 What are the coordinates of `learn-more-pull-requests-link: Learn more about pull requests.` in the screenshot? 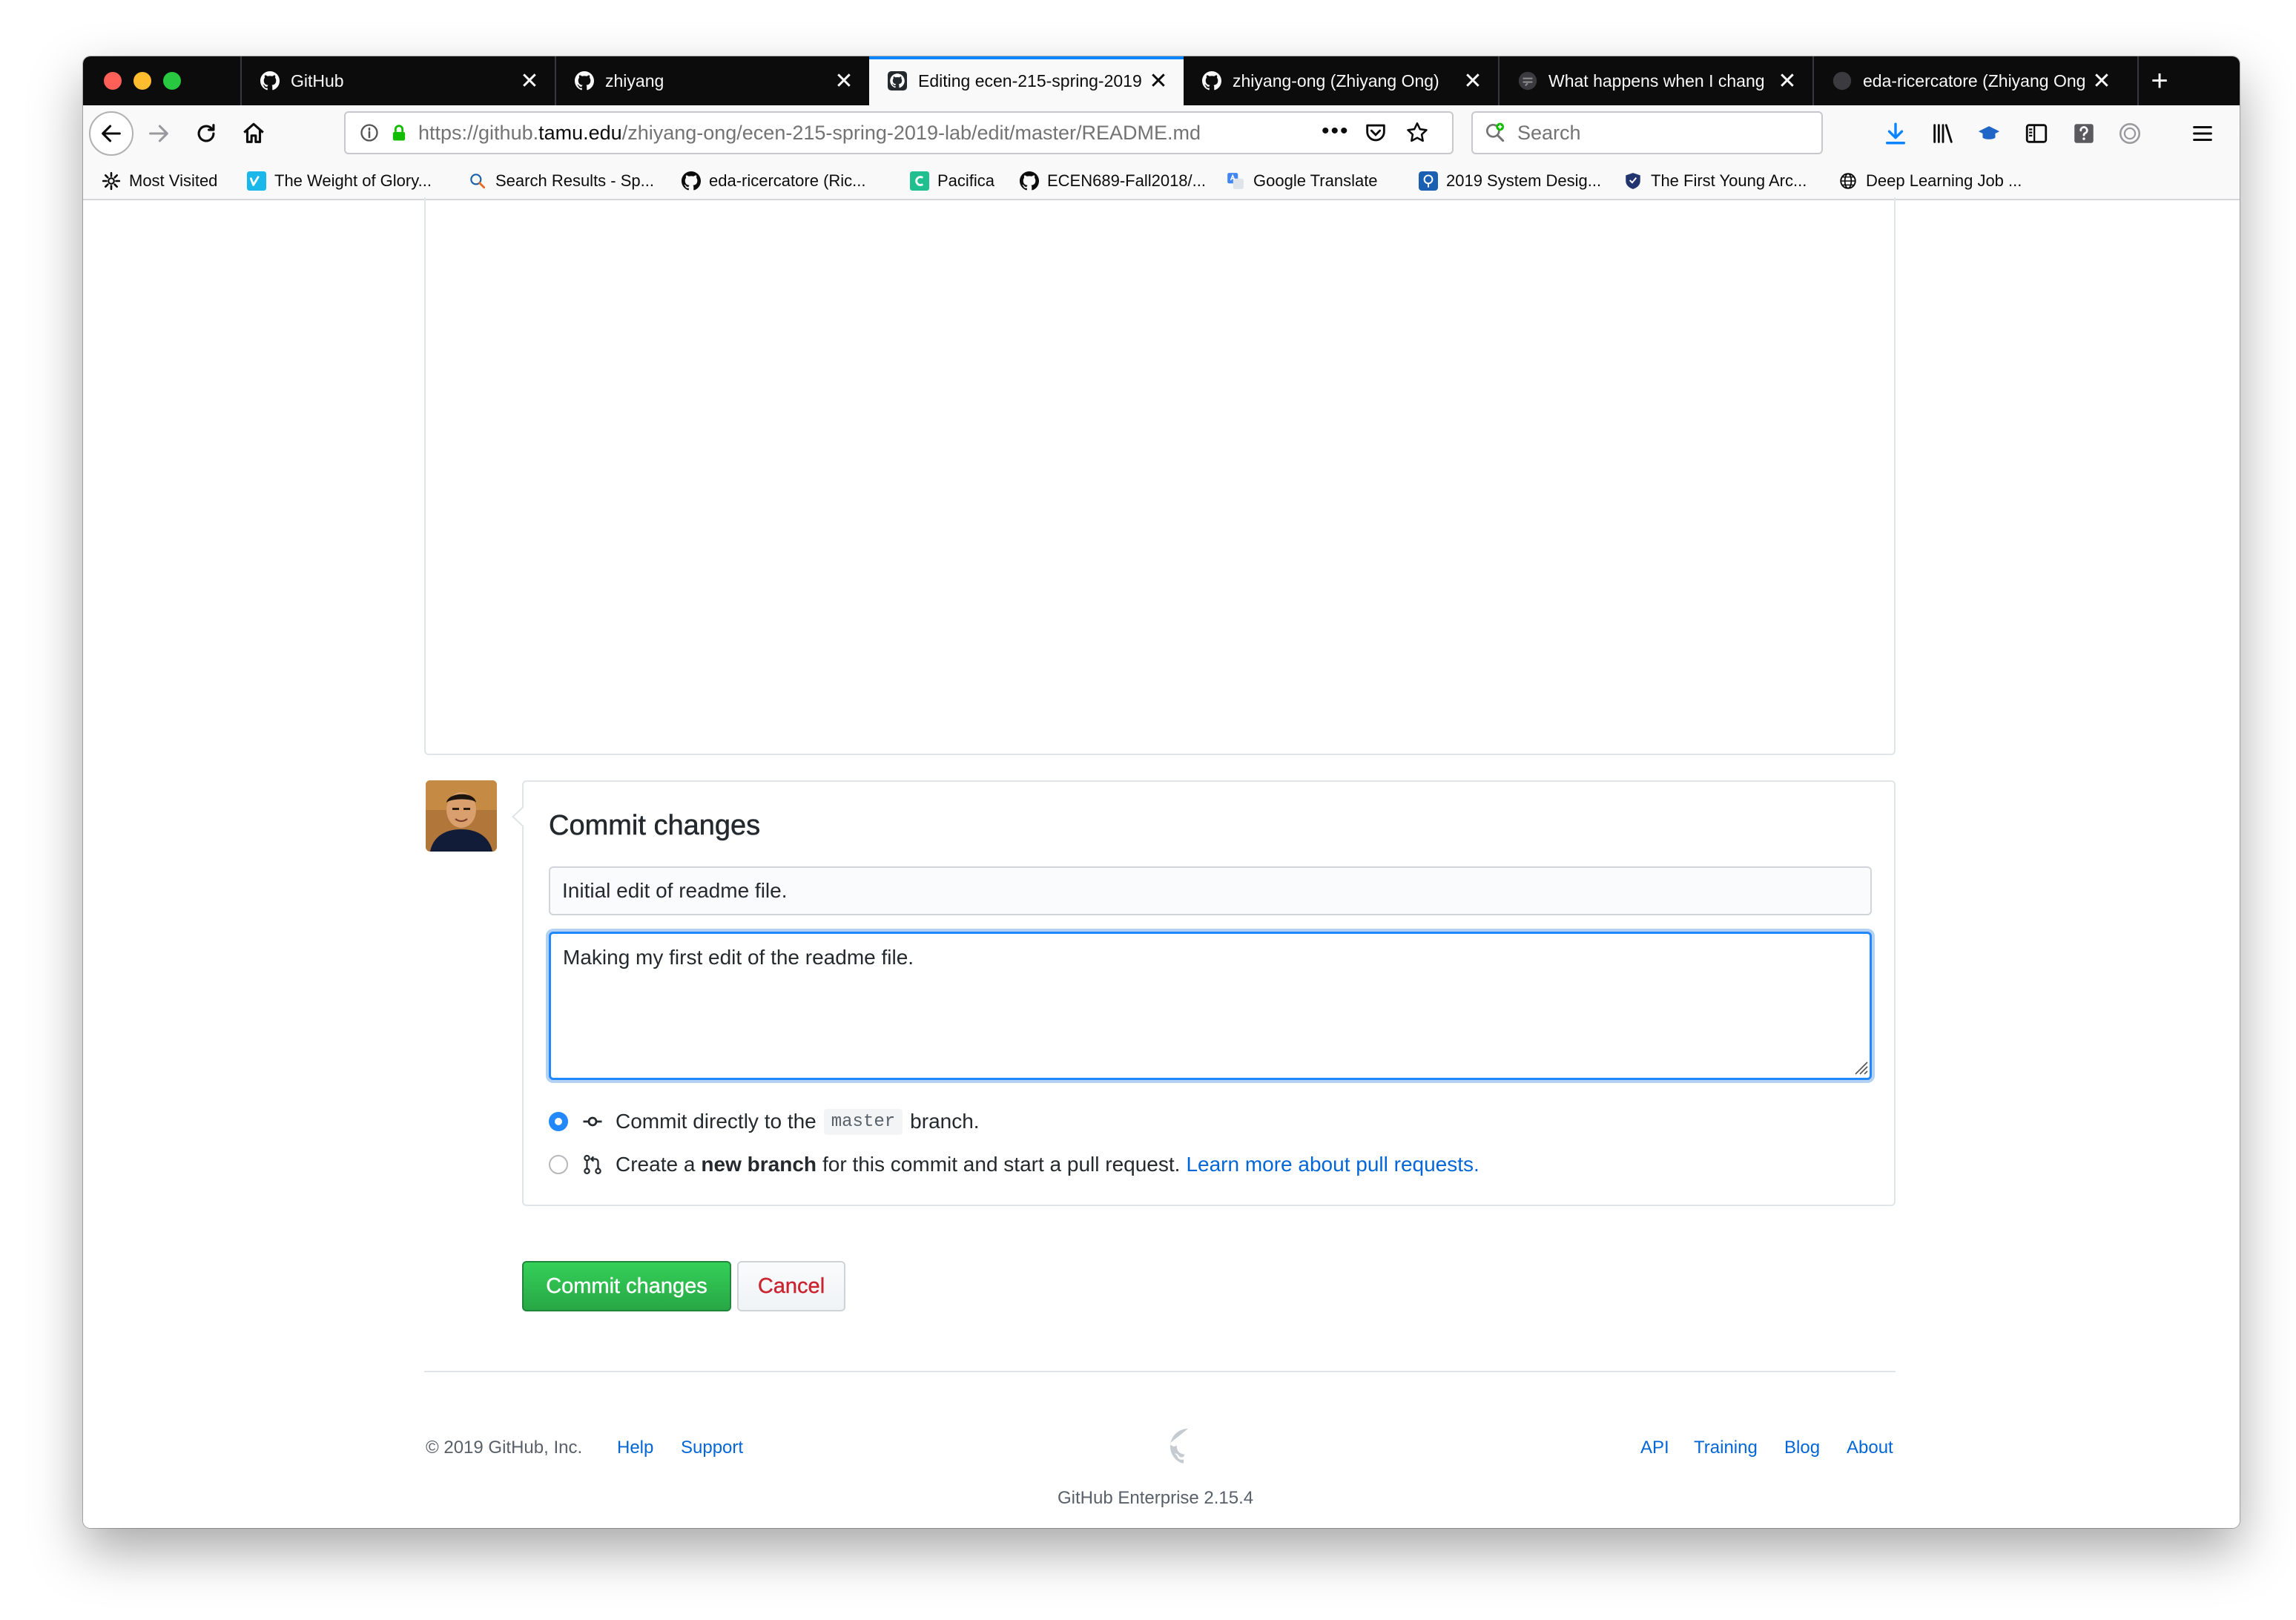 It's located at (1332, 1164).